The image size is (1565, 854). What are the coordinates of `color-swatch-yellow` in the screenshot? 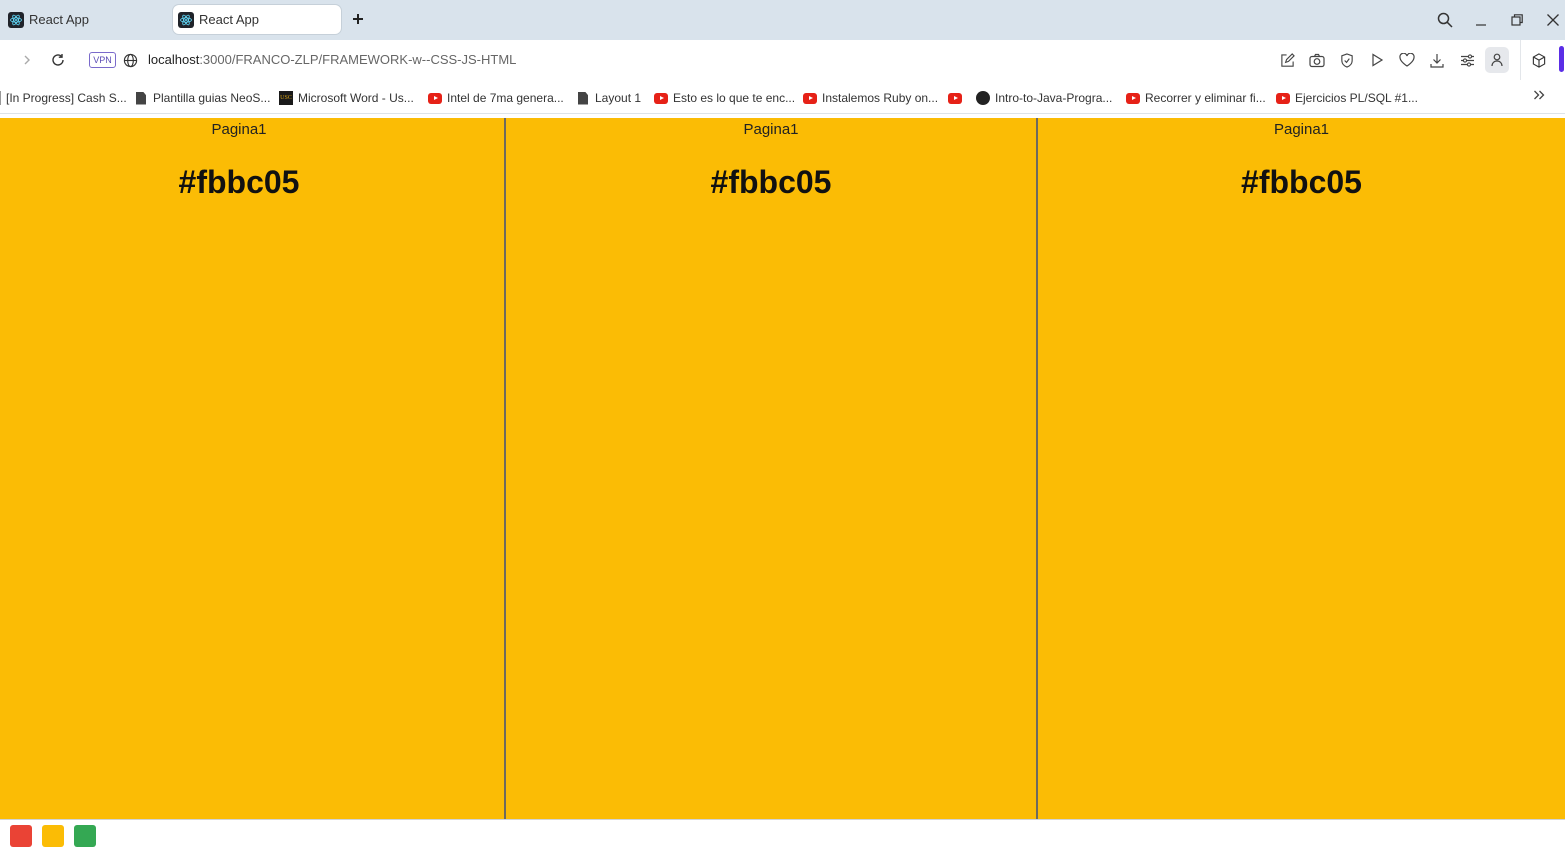 It's located at (53, 836).